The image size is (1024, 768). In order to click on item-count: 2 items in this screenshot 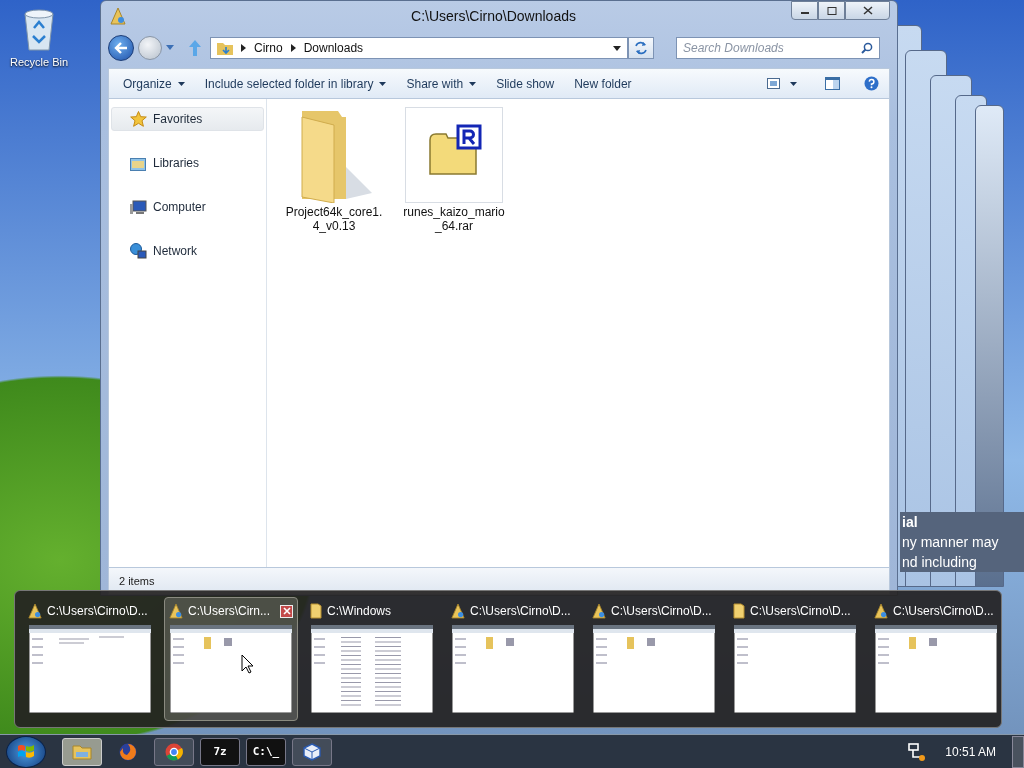, I will do `click(137, 581)`.